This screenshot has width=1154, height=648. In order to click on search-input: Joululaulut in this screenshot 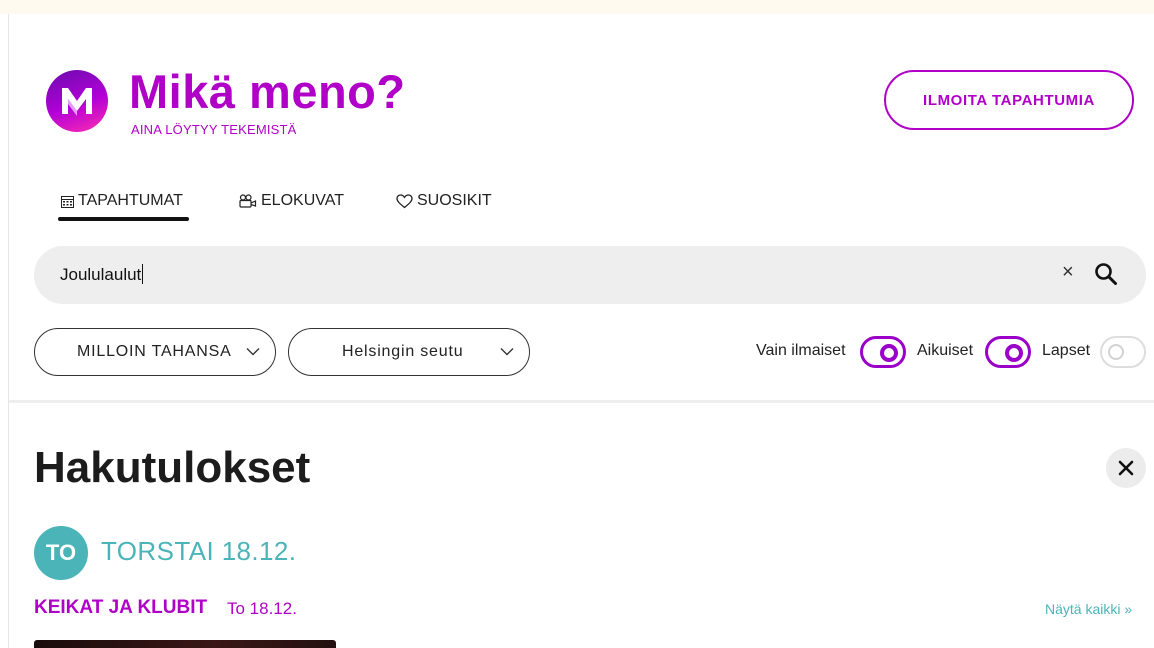, I will do `click(102, 274)`.